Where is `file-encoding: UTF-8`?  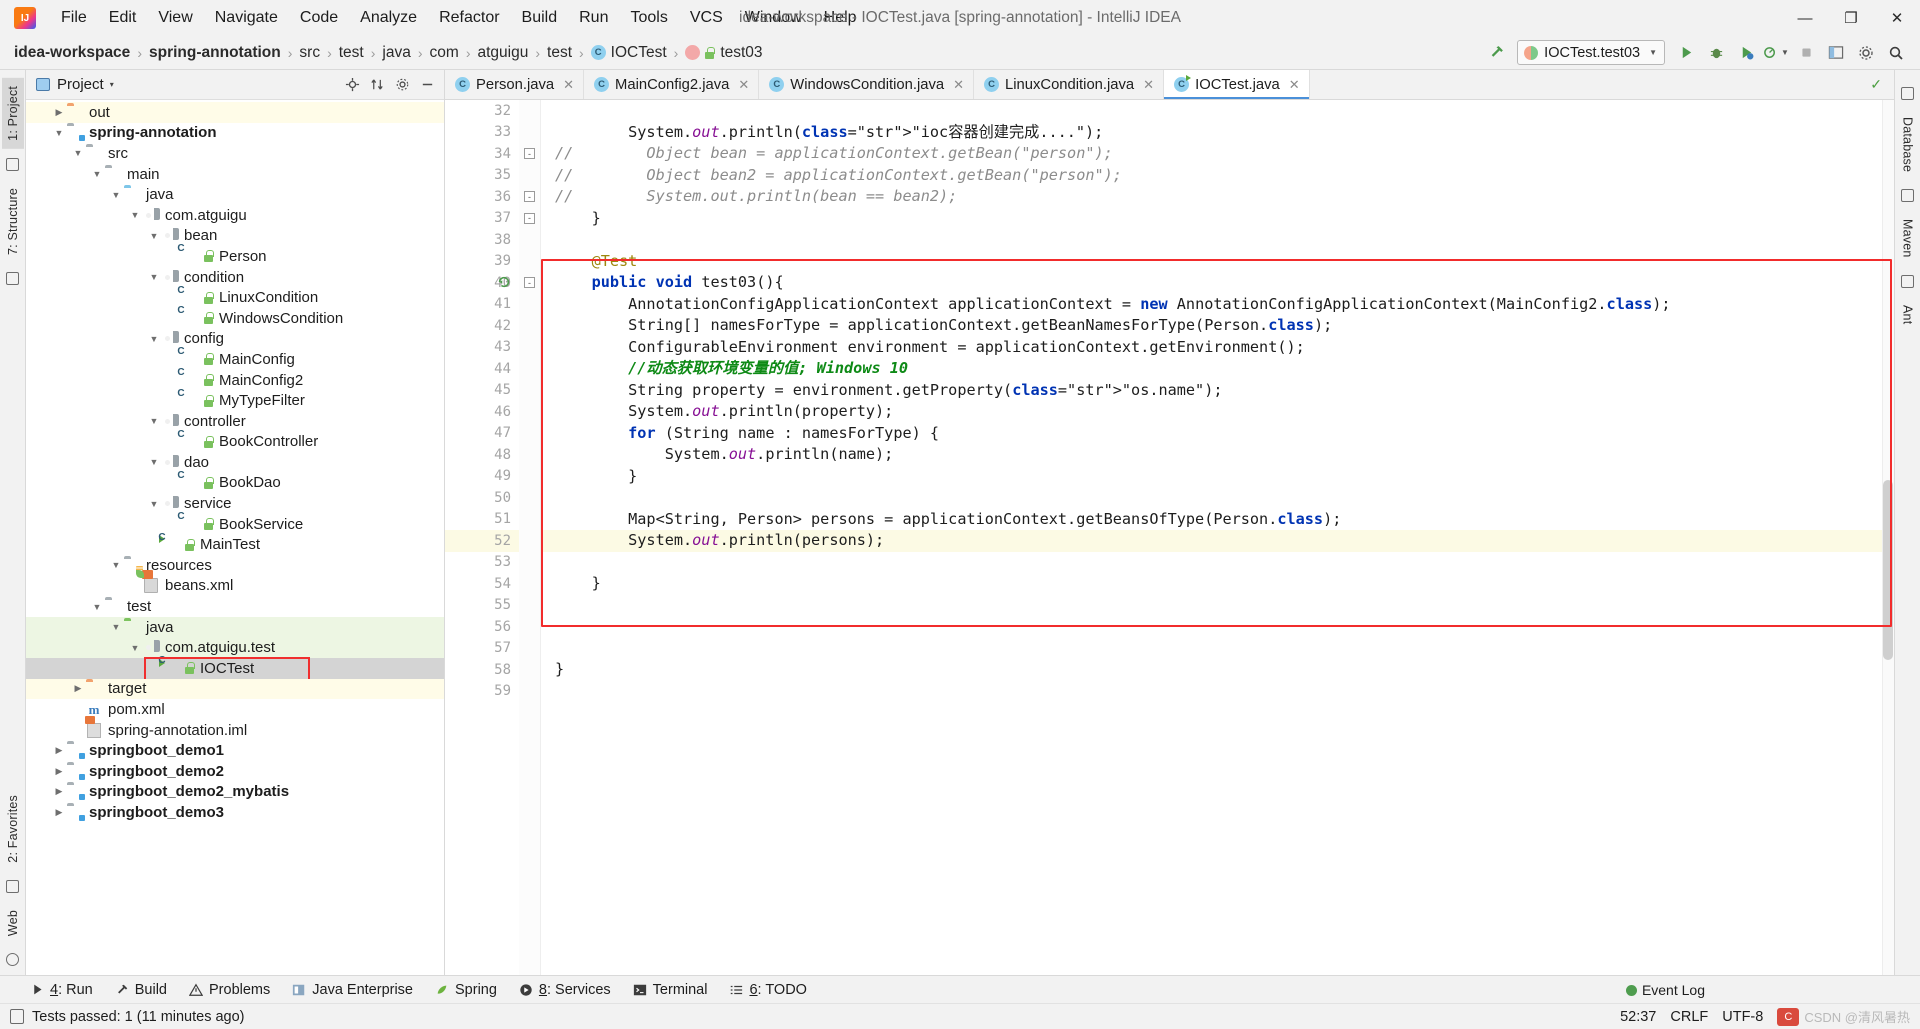
file-encoding: UTF-8 is located at coordinates (1742, 1017).